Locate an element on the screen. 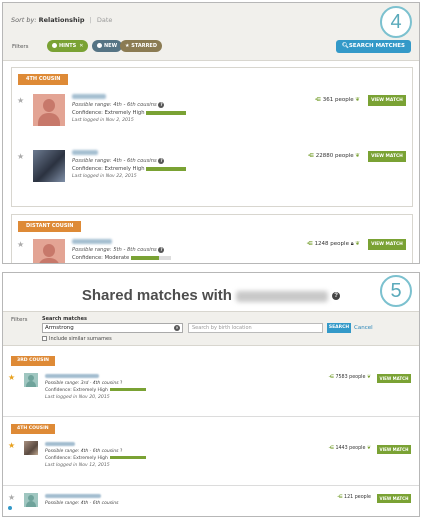 This screenshot has height=519, width=422. sort-prefix: Sort by: is located at coordinates (24, 20).